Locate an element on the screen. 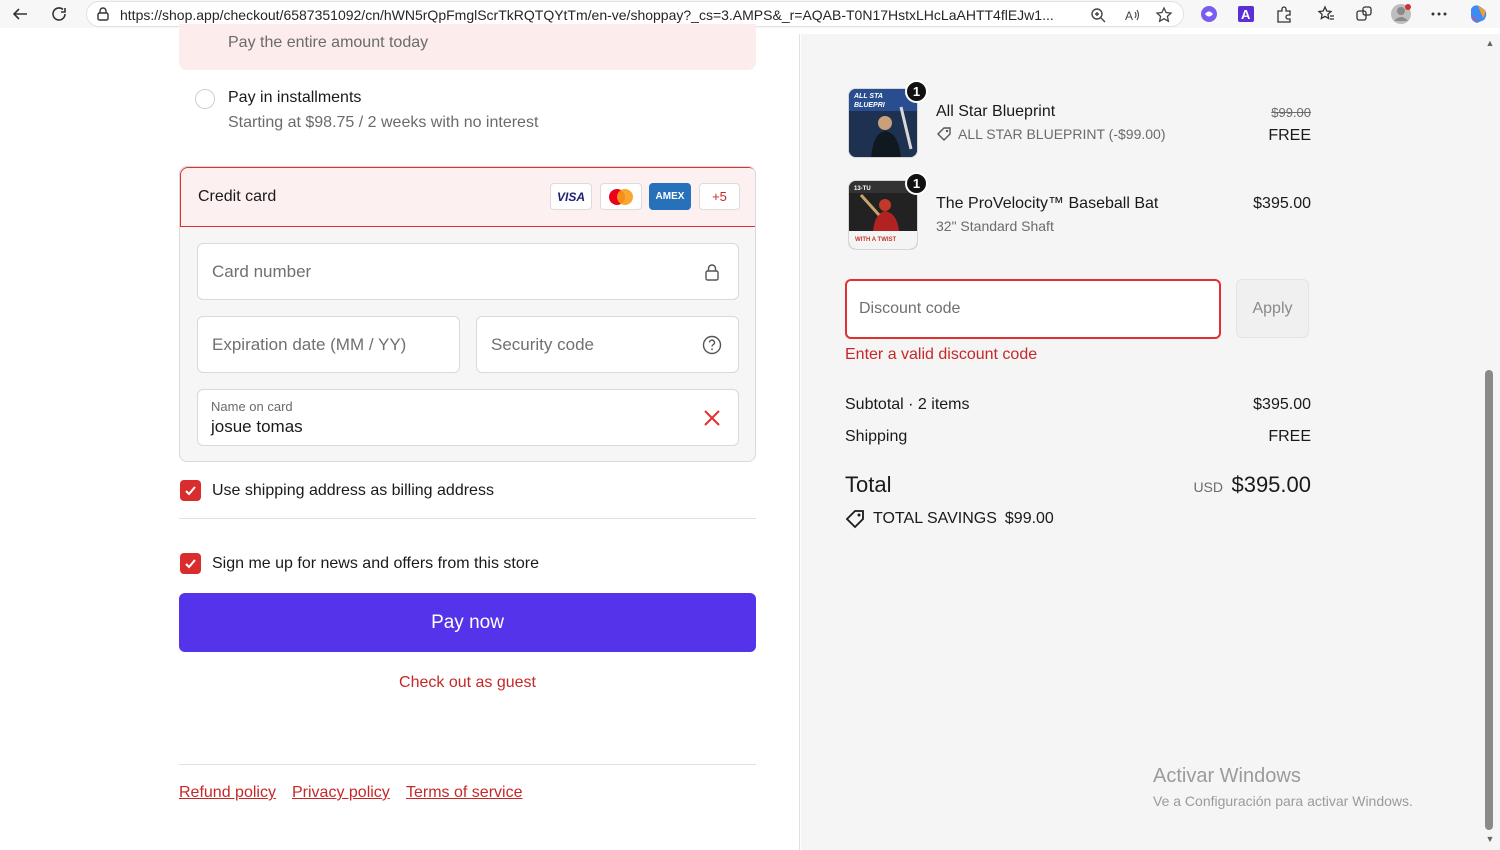 This screenshot has width=1500, height=850. pay-full-label: Pay the entire amount today is located at coordinates (328, 42).